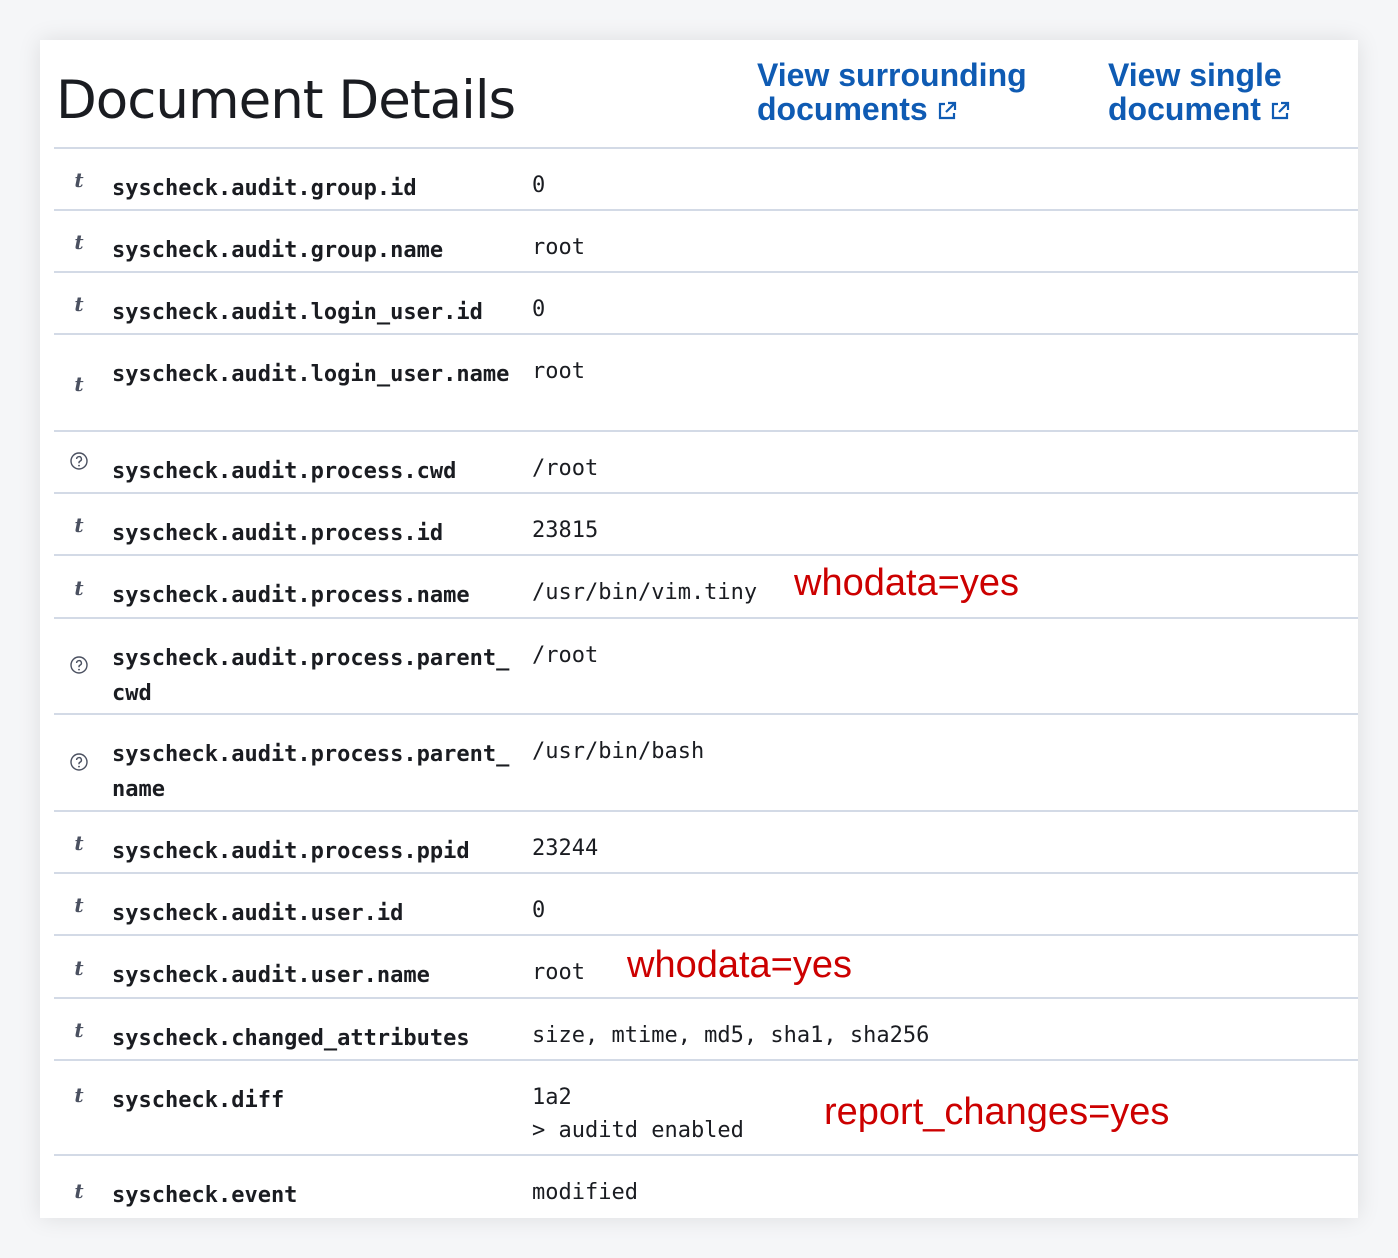 This screenshot has height=1258, width=1398. I want to click on table-row: t syscheck.audit.user.id 0, so click(706, 903).